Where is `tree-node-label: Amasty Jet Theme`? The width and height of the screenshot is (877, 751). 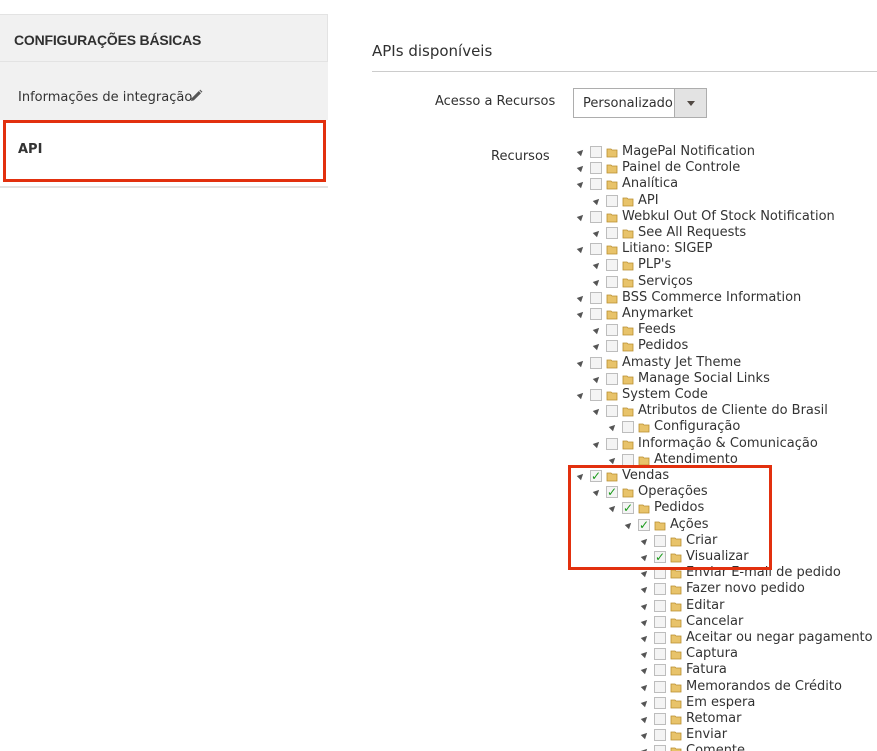
tree-node-label: Amasty Jet Theme is located at coordinates (682, 362).